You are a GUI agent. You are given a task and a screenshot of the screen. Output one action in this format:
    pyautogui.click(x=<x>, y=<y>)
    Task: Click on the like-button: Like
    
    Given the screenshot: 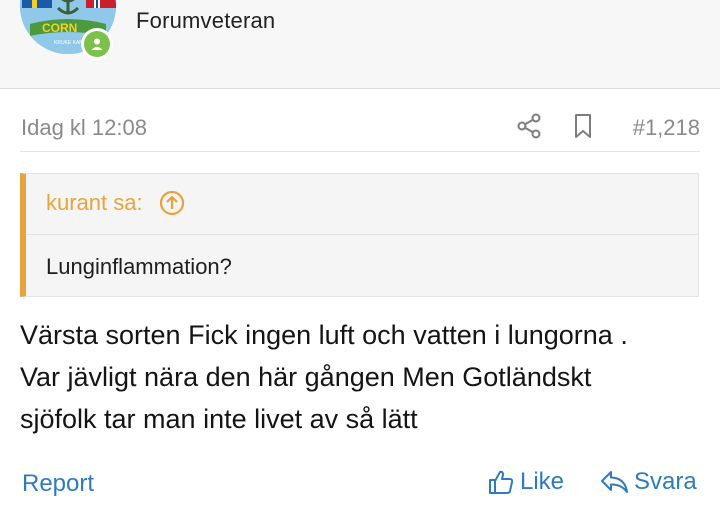 What is the action you would take?
    pyautogui.click(x=525, y=482)
    